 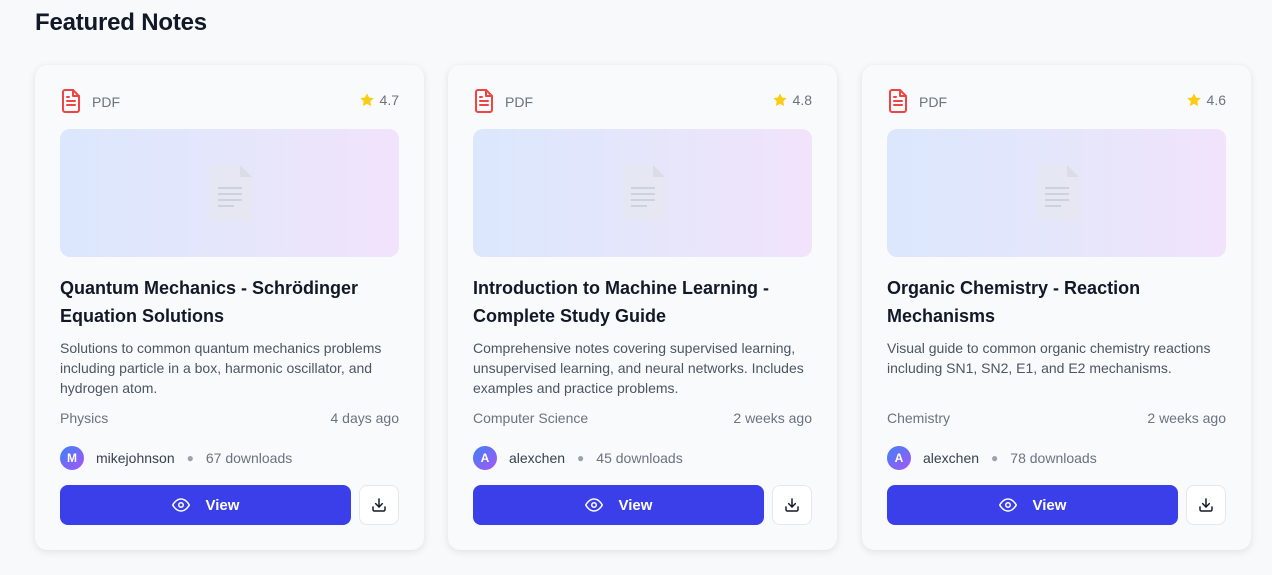 I want to click on subject-label: Computer Science, so click(x=531, y=418).